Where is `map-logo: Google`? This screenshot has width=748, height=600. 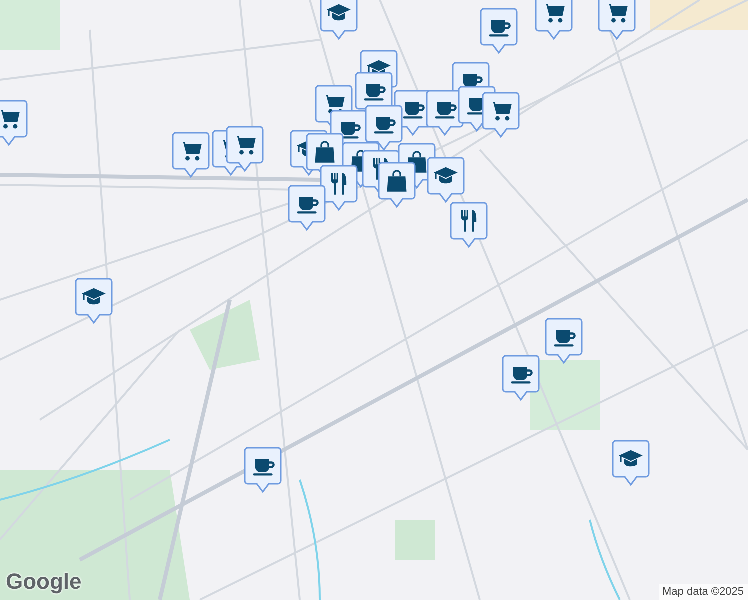 map-logo: Google is located at coordinates (44, 581).